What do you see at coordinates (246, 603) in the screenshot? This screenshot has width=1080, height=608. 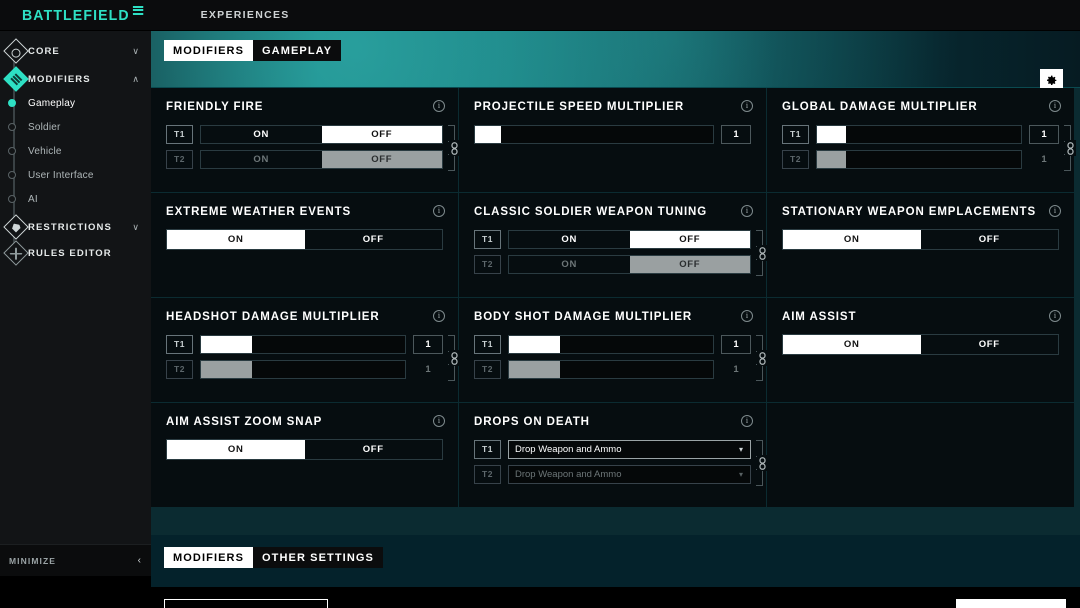 I see `game-mode-details-button: ‹ GAME MODE DETAILS` at bounding box center [246, 603].